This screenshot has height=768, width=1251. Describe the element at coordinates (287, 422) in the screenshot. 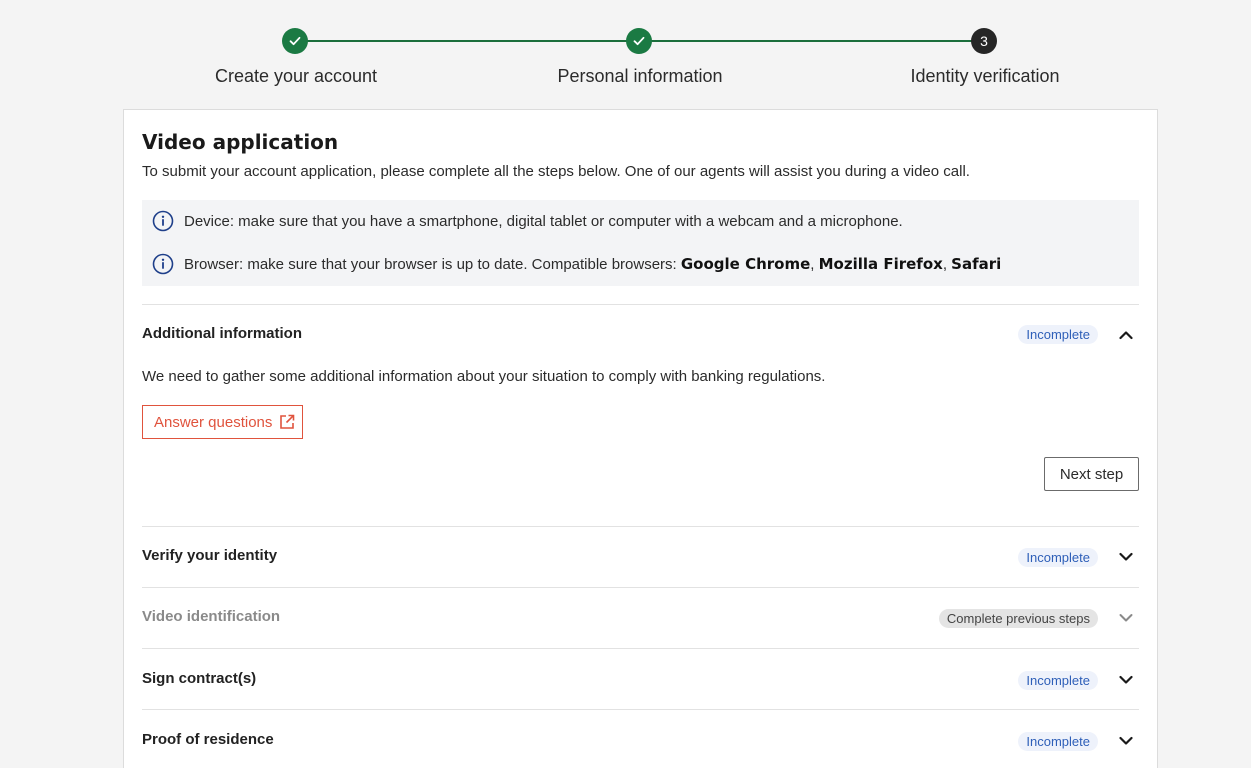

I see `external-link-icon` at that location.